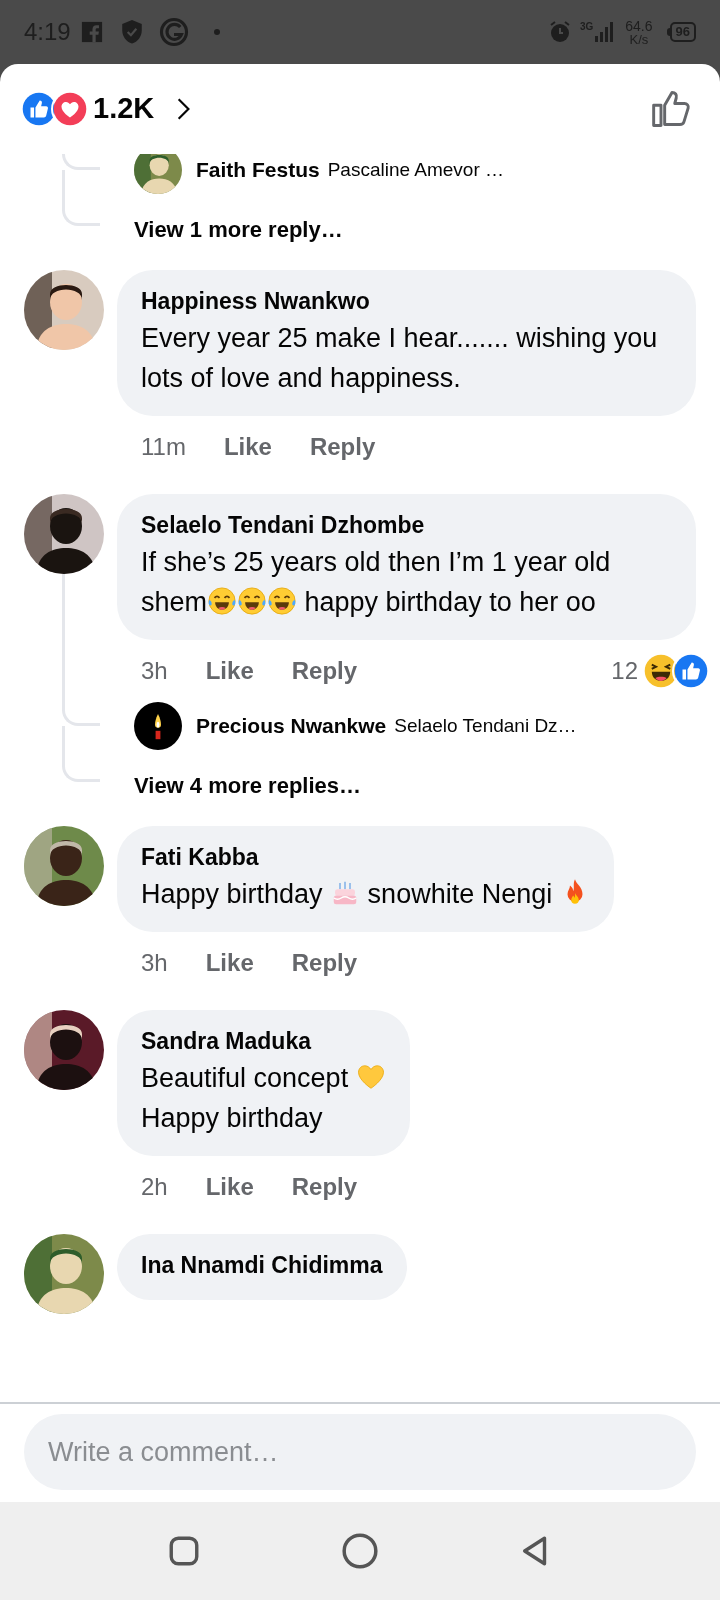  I want to click on g-logo-icon, so click(173, 32).